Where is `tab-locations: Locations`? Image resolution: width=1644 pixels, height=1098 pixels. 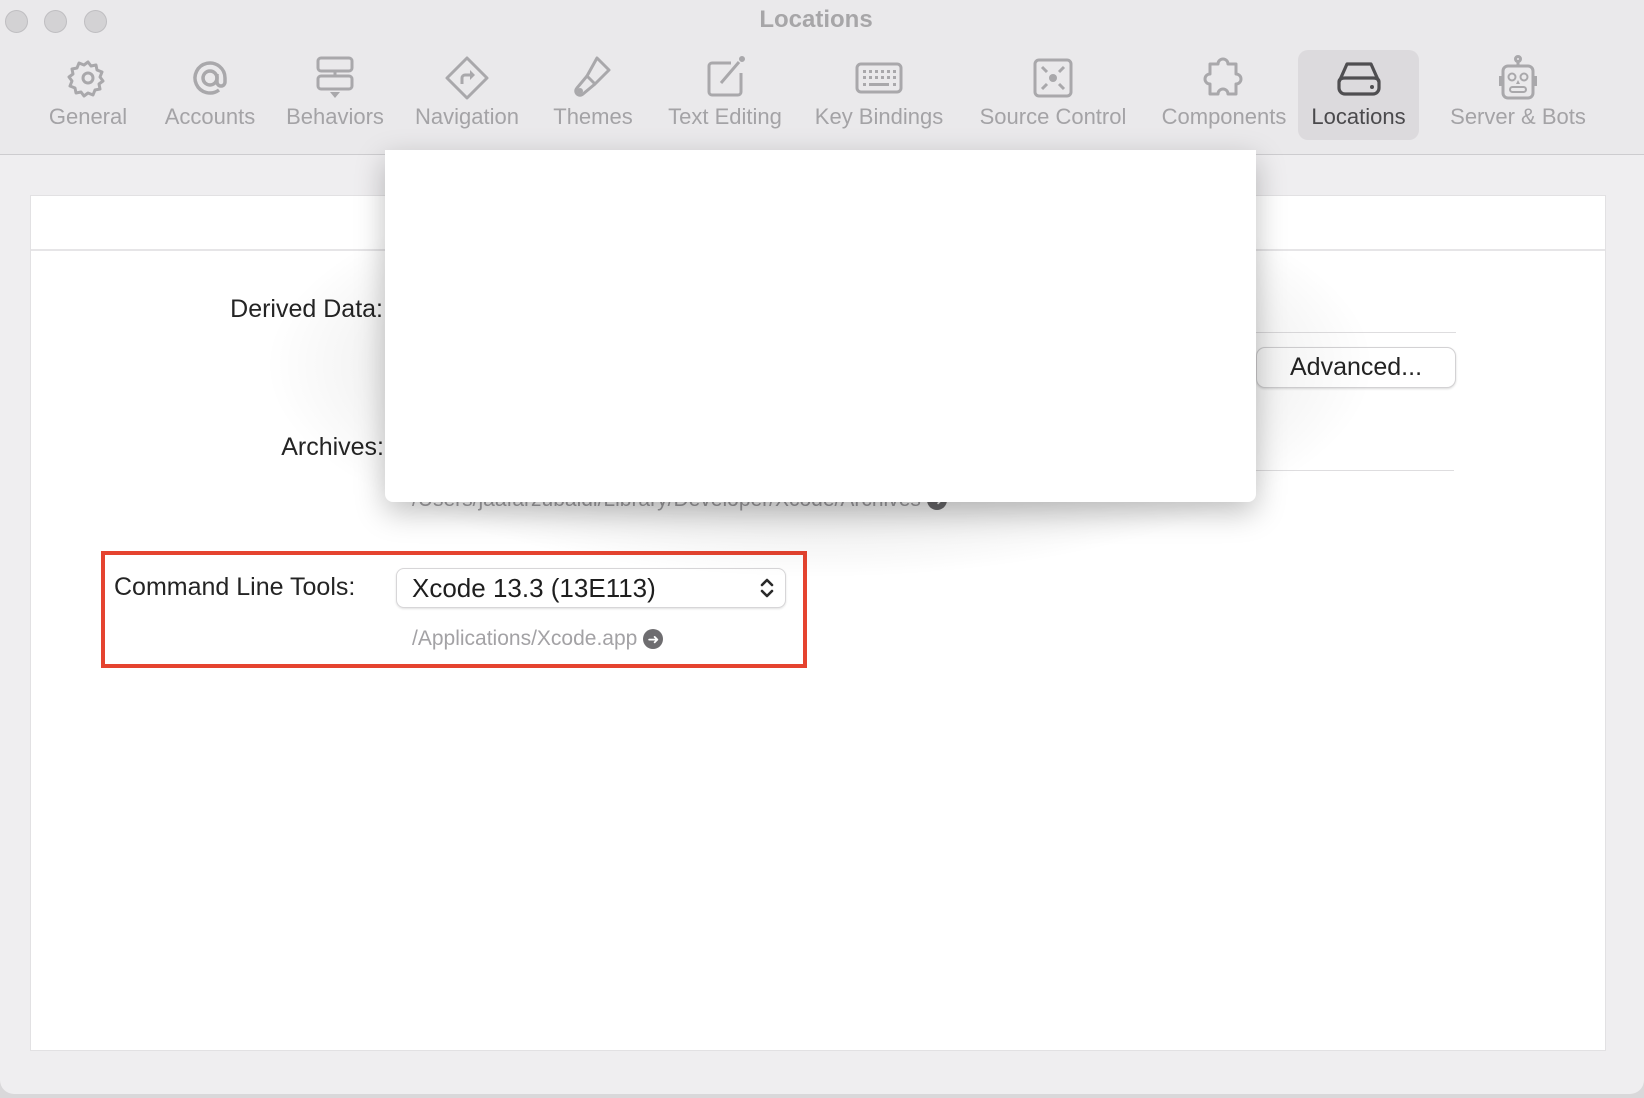 tab-locations: Locations is located at coordinates (1358, 95).